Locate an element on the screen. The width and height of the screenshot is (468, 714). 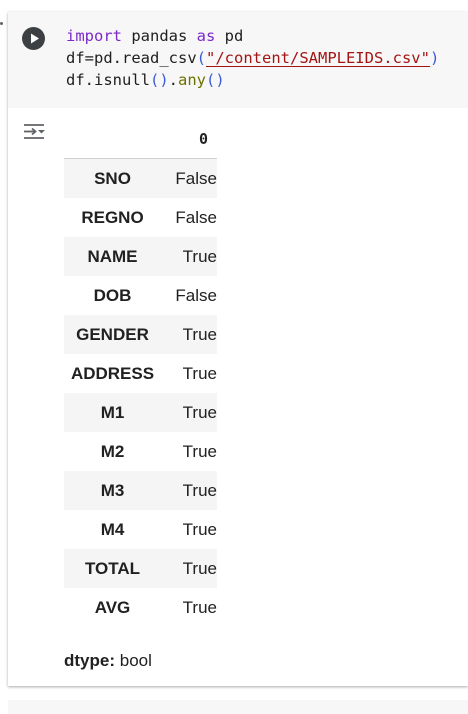
table-row: DOB False is located at coordinates (140, 295).